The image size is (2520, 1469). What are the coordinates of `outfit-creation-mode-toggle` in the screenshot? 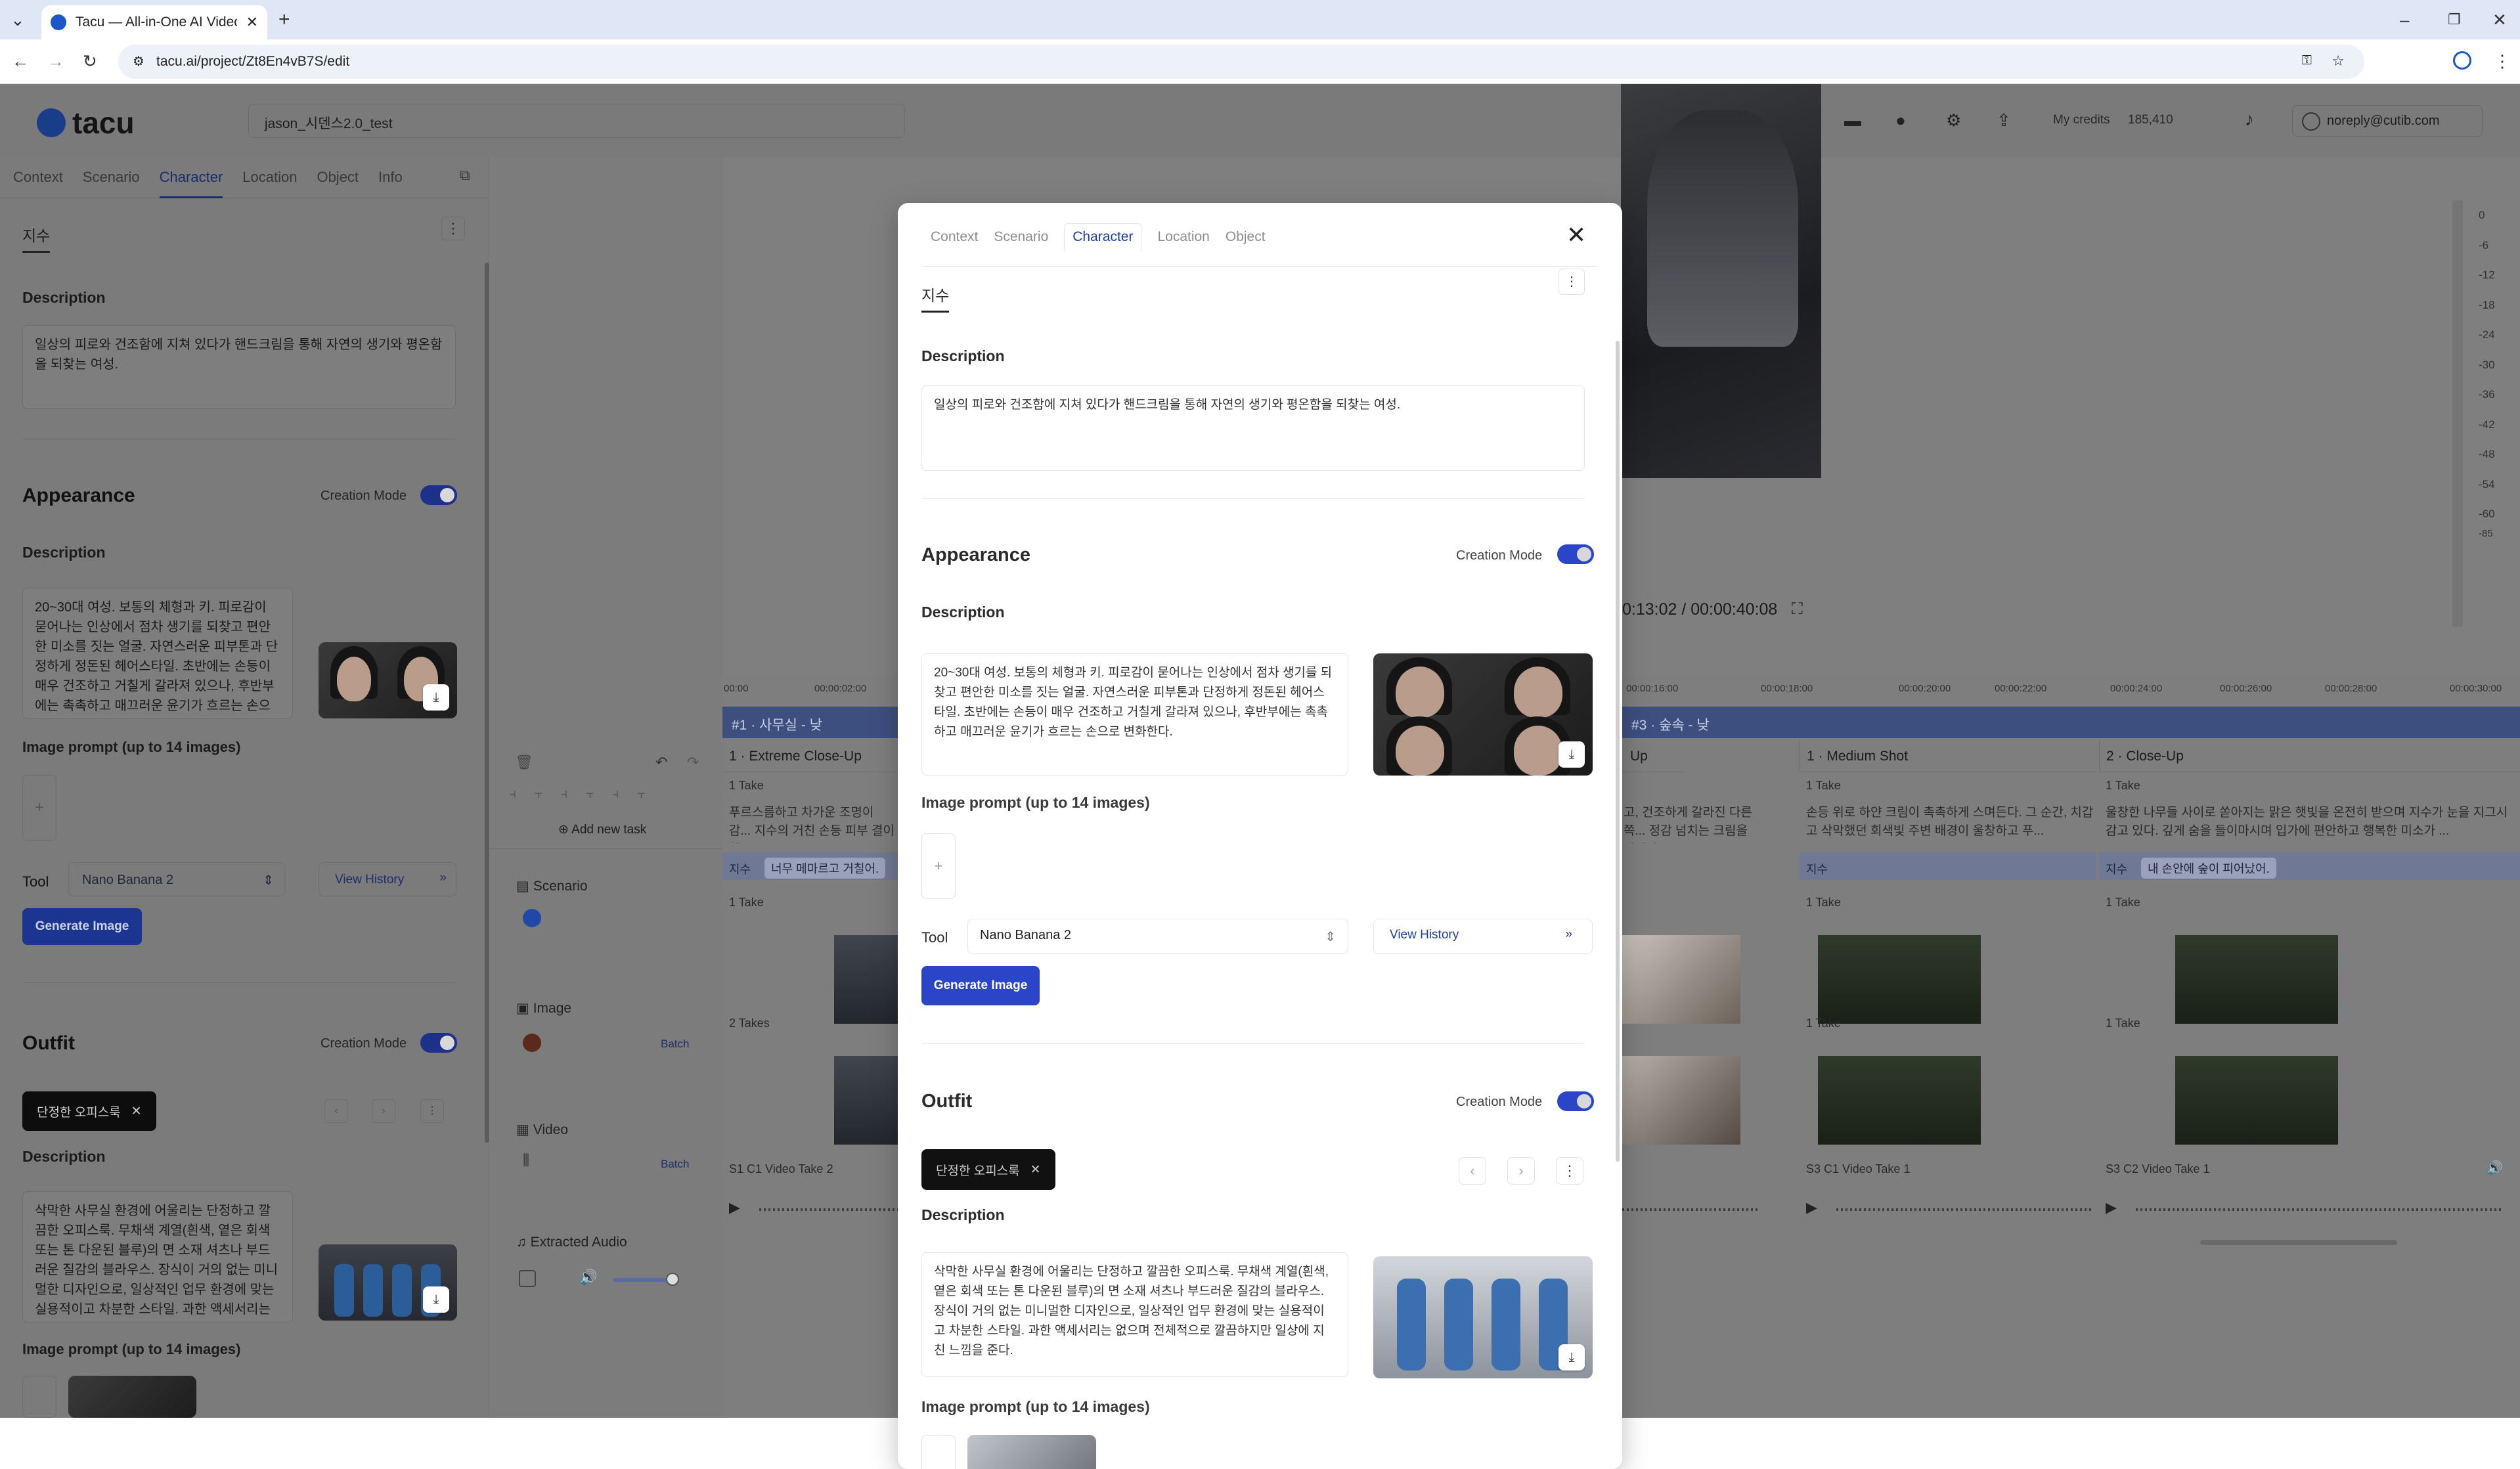 It's located at (438, 1043).